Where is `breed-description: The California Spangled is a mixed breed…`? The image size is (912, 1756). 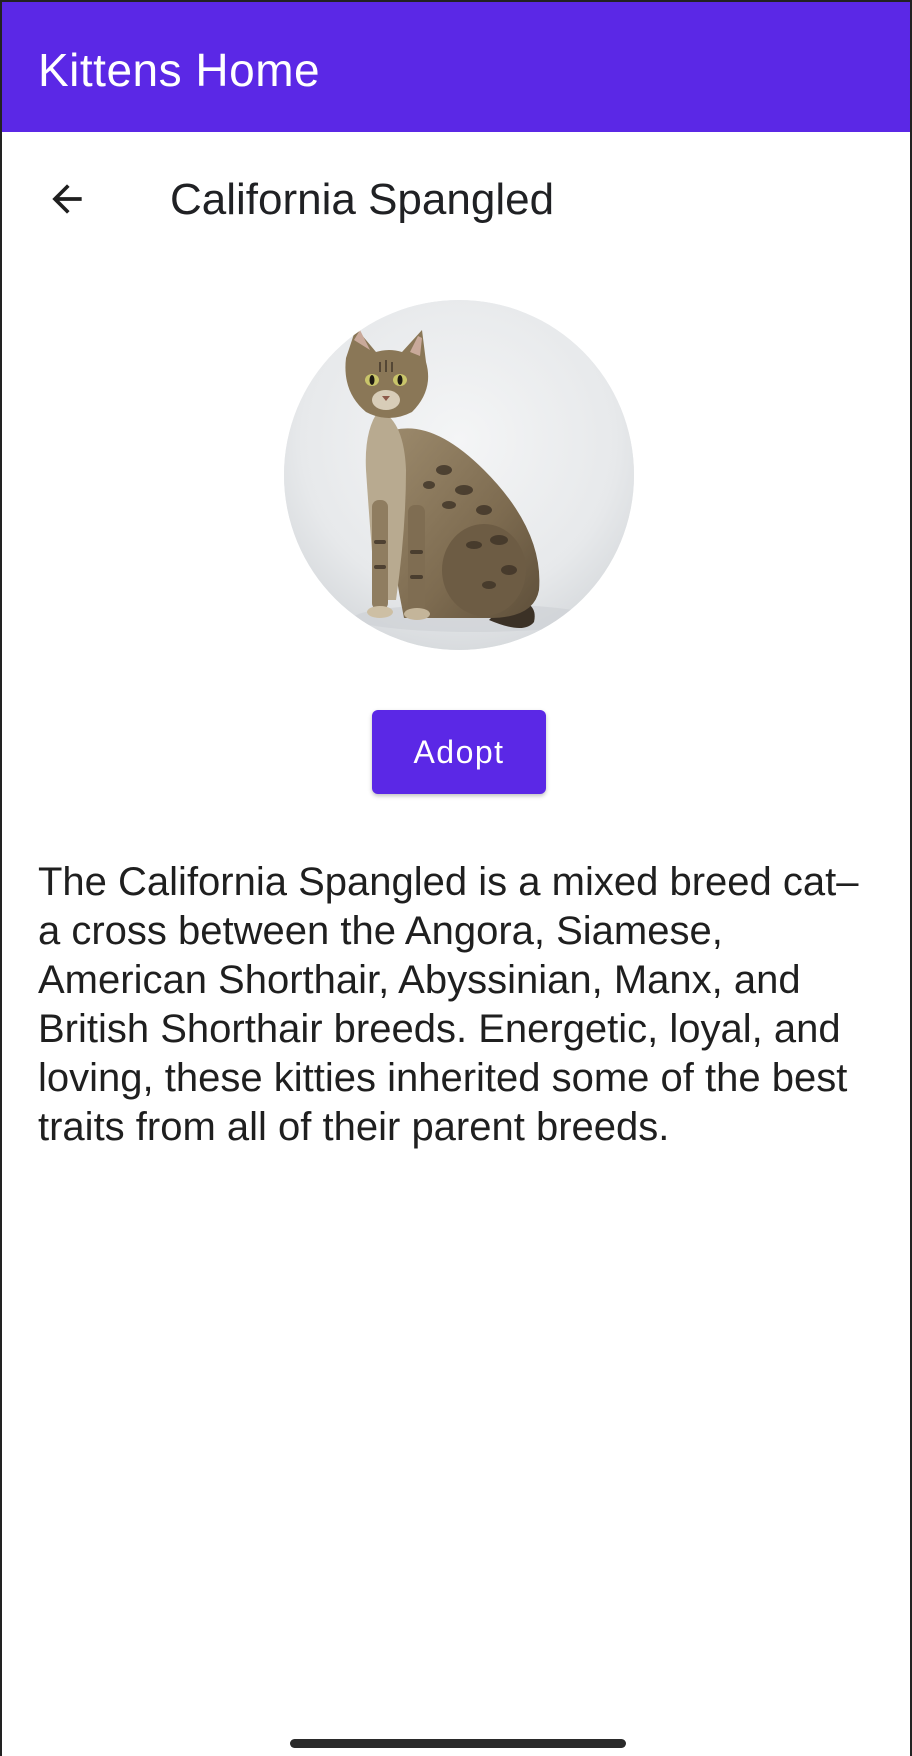 breed-description: The California Spangled is a mixed breed… is located at coordinates (448, 1004).